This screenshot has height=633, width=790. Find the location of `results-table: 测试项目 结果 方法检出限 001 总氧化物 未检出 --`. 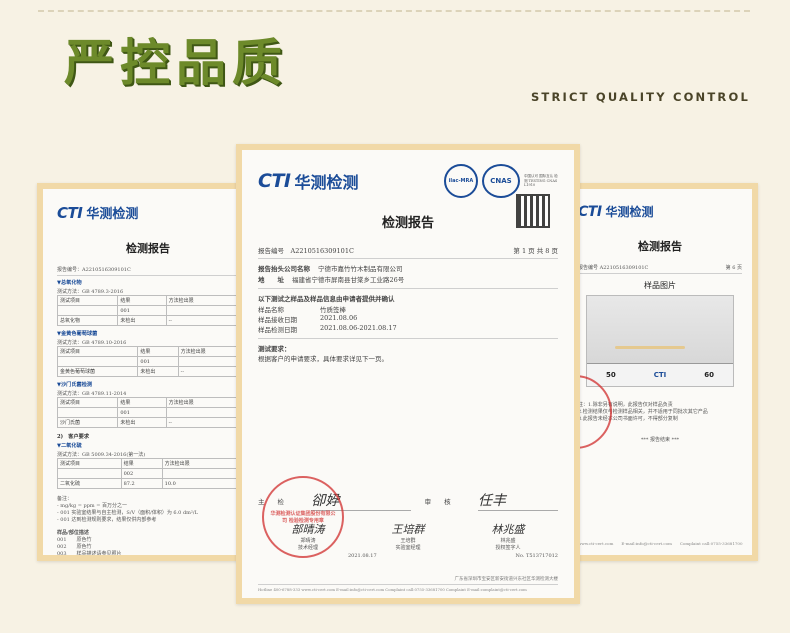

results-table: 测试项目 结果 方法检出限 001 总氧化物 未检出 -- is located at coordinates (148, 310).